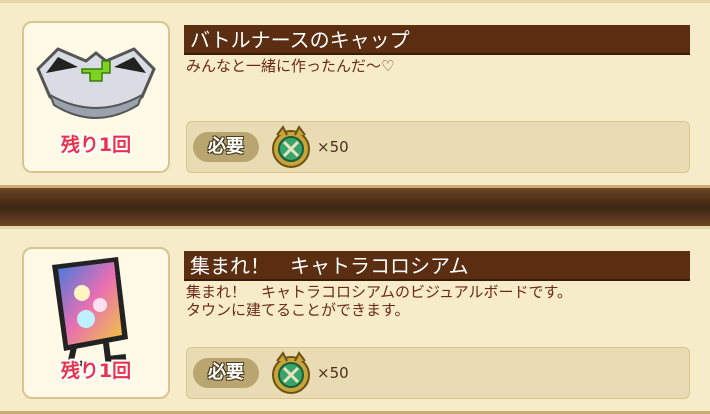  Describe the element at coordinates (437, 266) in the screenshot. I see `item-title: 集まれ！ キャトラコロシアム` at that location.